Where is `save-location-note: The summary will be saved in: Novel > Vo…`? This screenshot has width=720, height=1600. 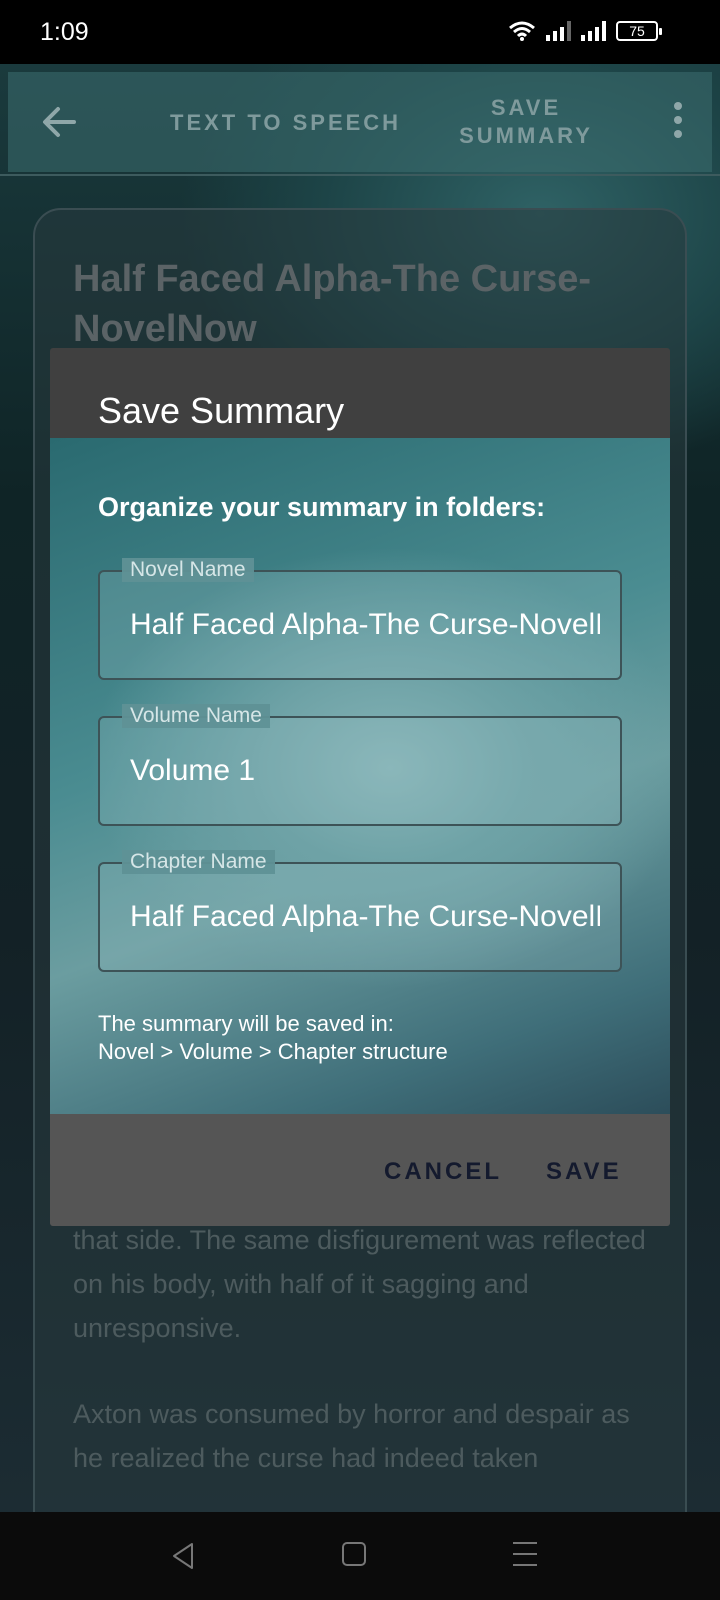 save-location-note: The summary will be saved in: Novel > Vo… is located at coordinates (273, 1038).